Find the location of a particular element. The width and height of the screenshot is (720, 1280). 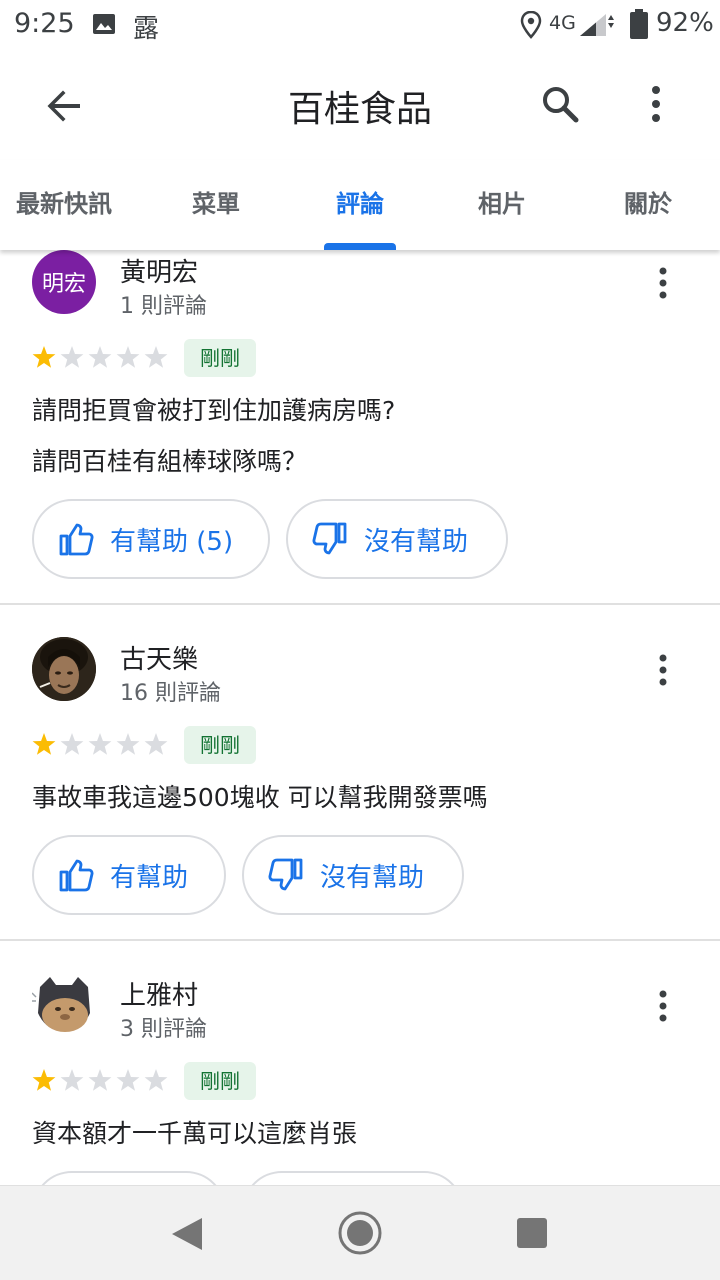

reviewer-name: 上雅村 is located at coordinates (159, 993).